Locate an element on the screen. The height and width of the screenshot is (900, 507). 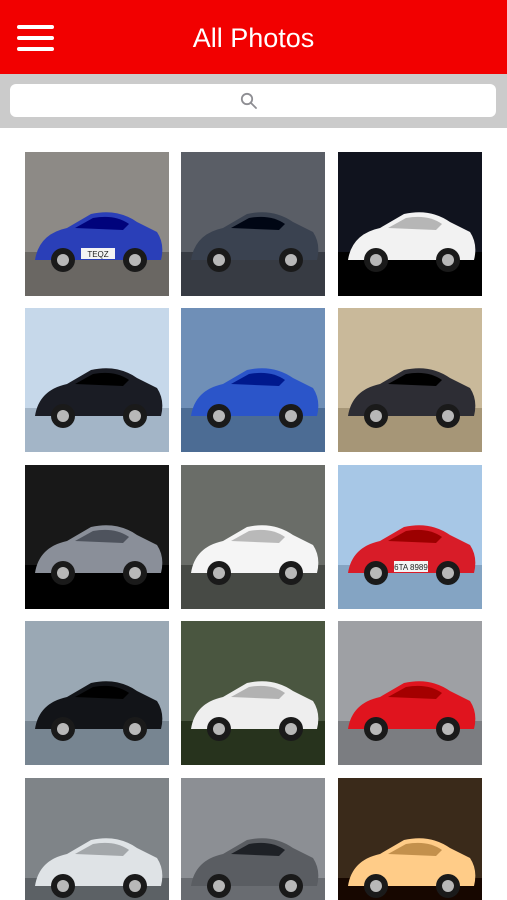
search-input is located at coordinates (253, 100).